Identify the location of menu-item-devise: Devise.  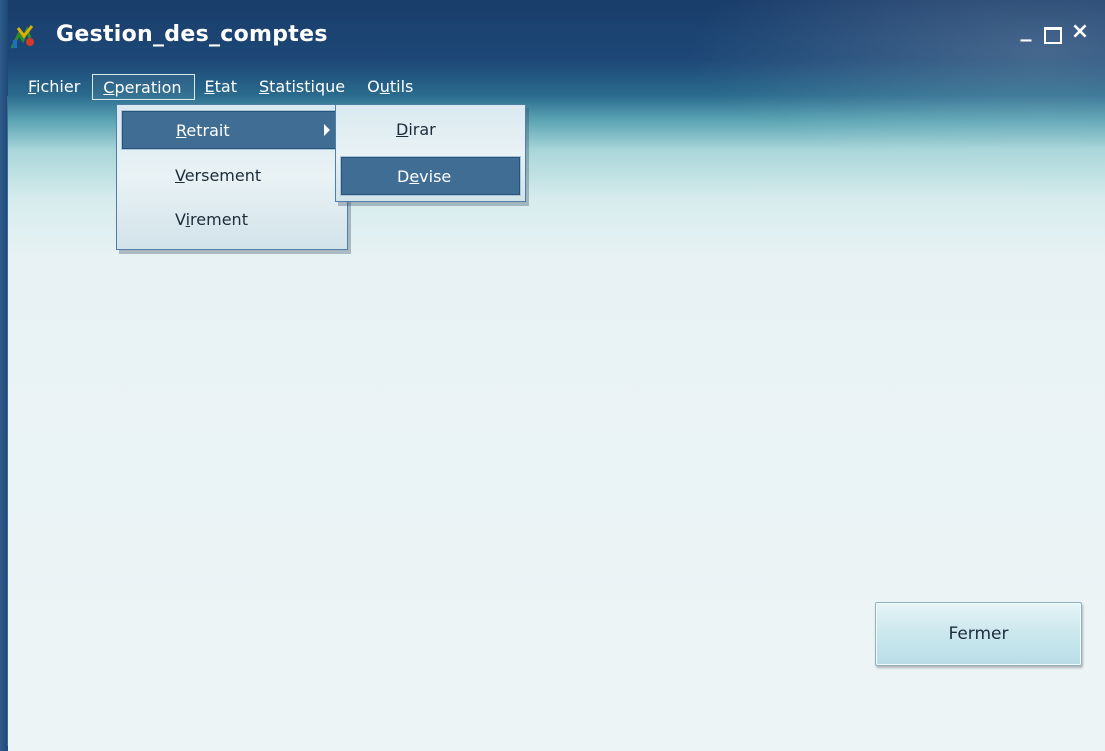
(430, 176).